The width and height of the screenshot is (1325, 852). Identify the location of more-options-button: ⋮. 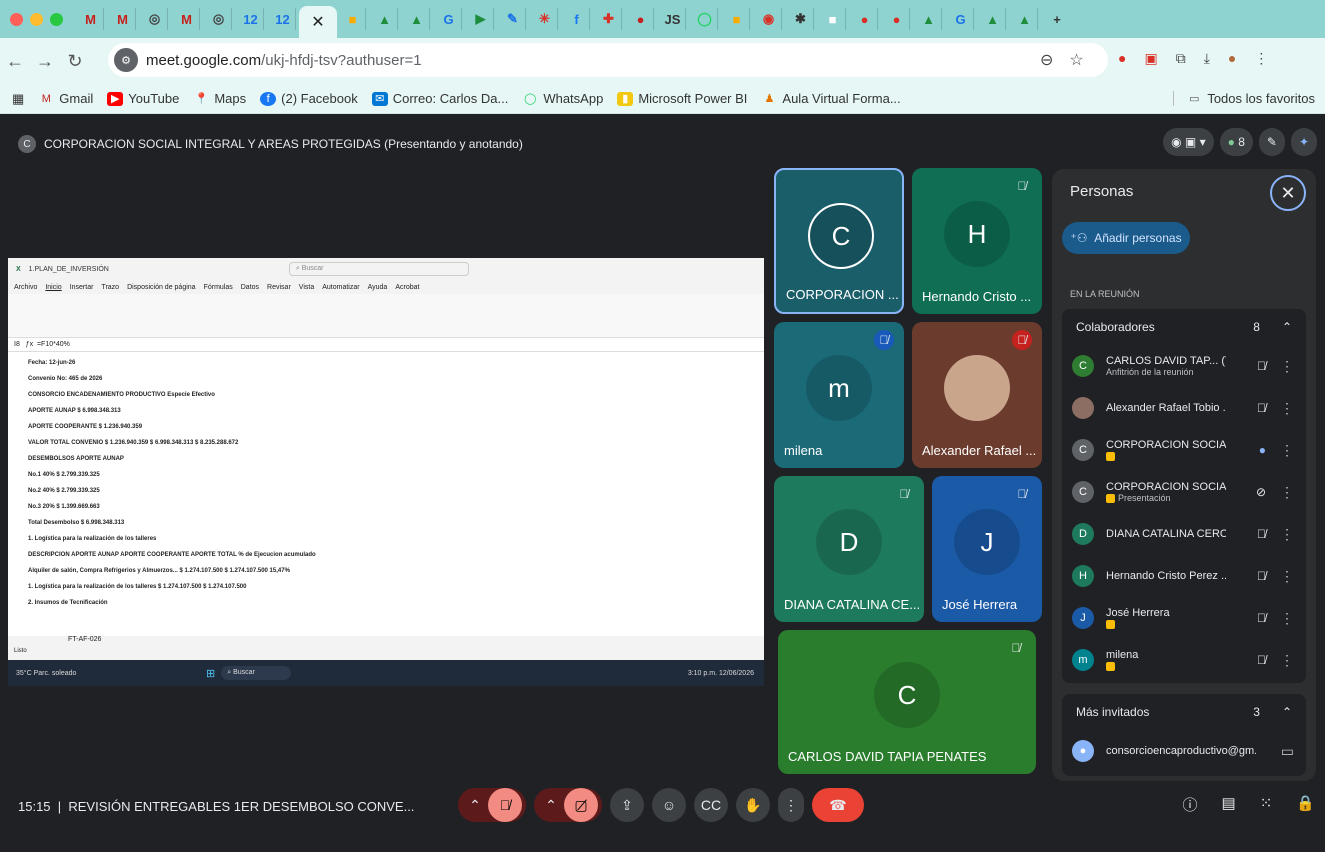
(791, 805).